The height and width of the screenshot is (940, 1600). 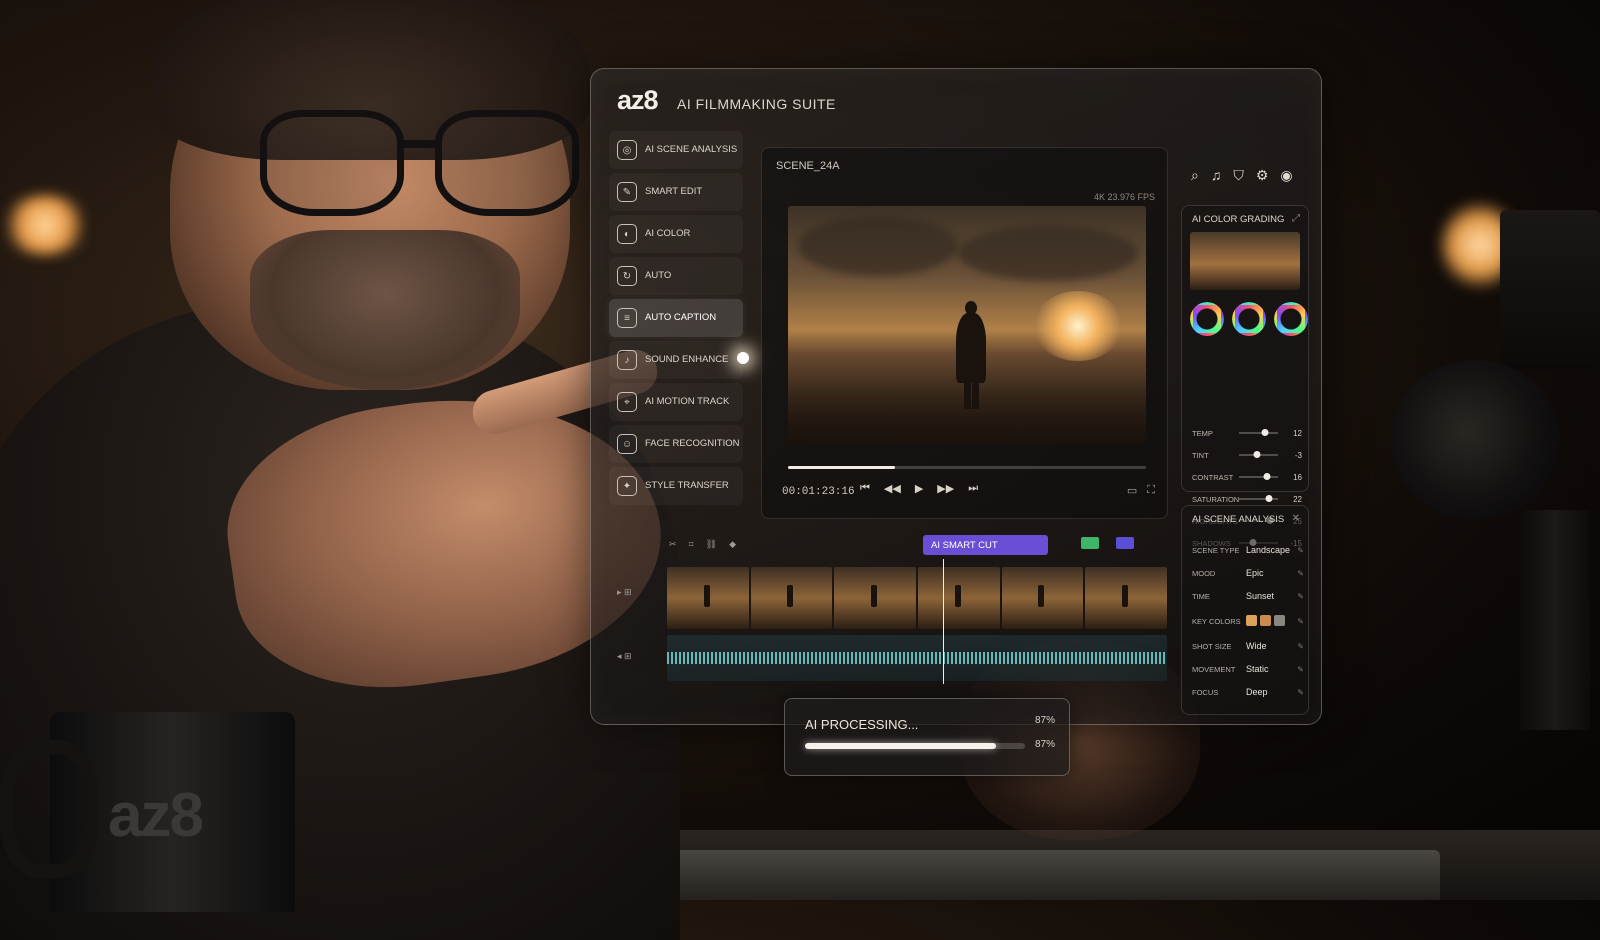 What do you see at coordinates (332, 163) in the screenshot?
I see `glasses-lens-left` at bounding box center [332, 163].